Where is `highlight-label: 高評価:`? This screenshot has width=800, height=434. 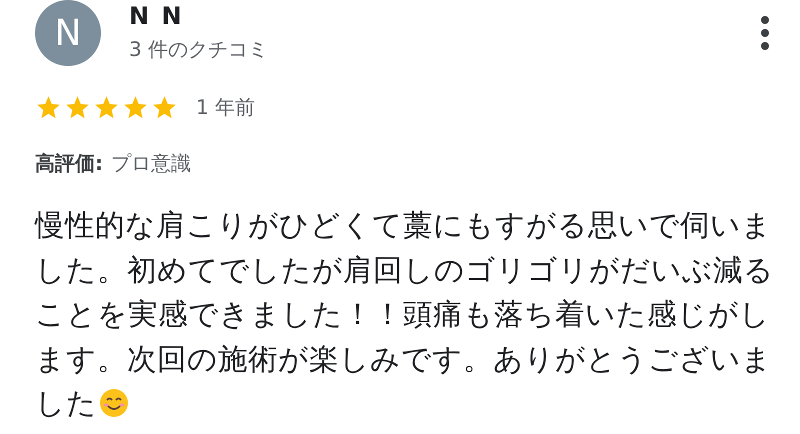 highlight-label: 高評価: is located at coordinates (69, 163).